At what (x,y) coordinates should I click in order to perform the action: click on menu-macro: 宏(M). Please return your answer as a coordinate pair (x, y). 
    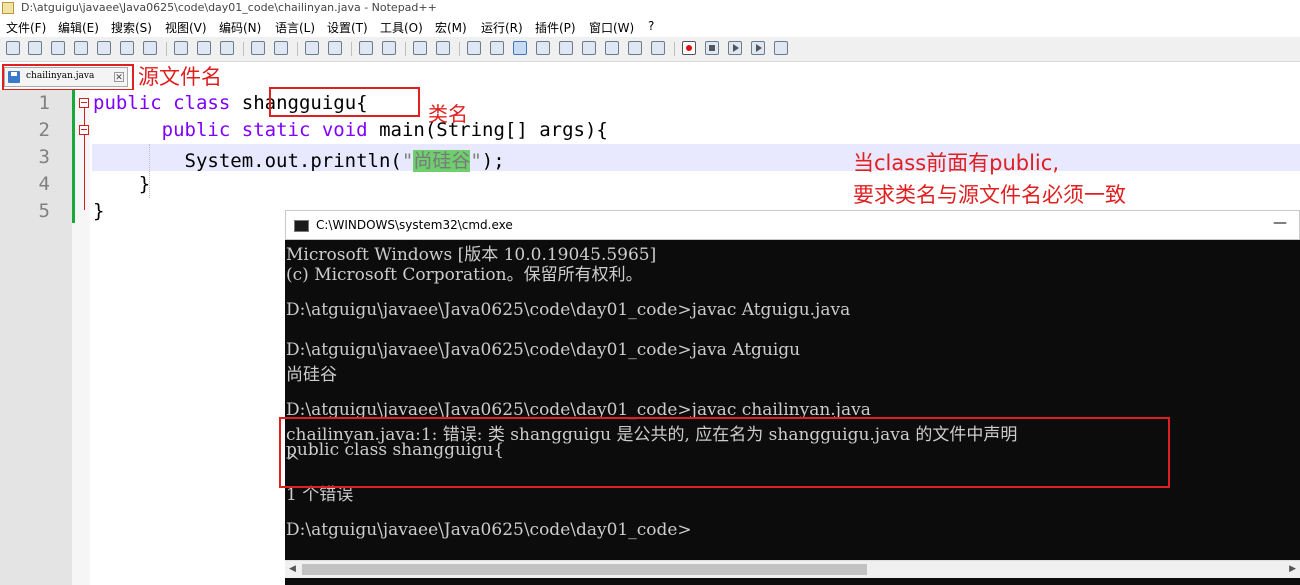
    Looking at the image, I should click on (451, 27).